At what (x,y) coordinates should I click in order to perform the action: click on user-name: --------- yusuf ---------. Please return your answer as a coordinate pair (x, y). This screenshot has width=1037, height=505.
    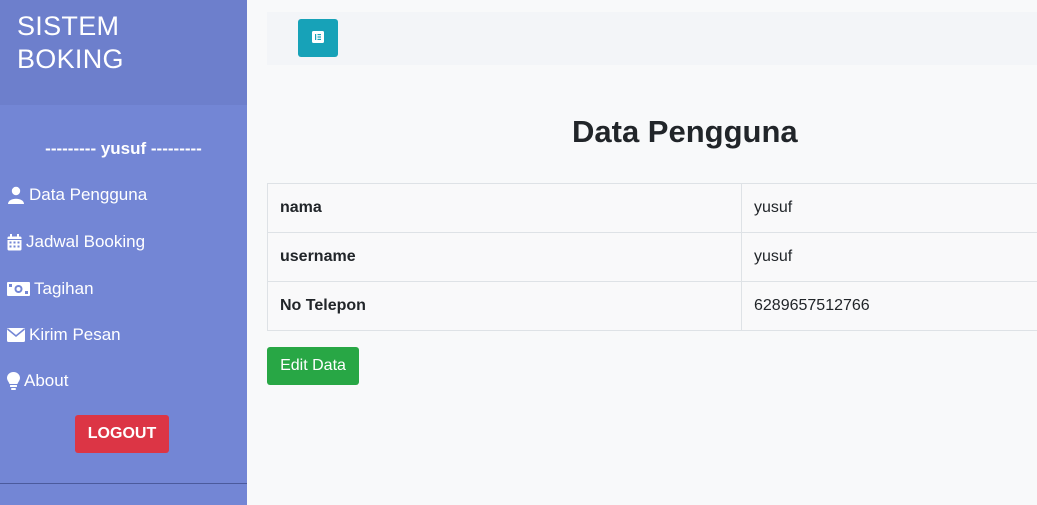
    Looking at the image, I should click on (123, 148).